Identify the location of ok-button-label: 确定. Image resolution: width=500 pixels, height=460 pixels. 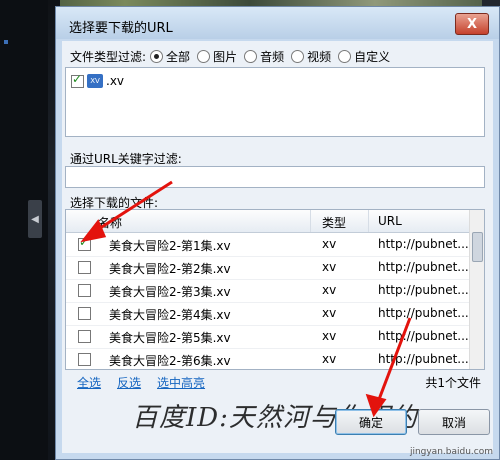
(370, 422).